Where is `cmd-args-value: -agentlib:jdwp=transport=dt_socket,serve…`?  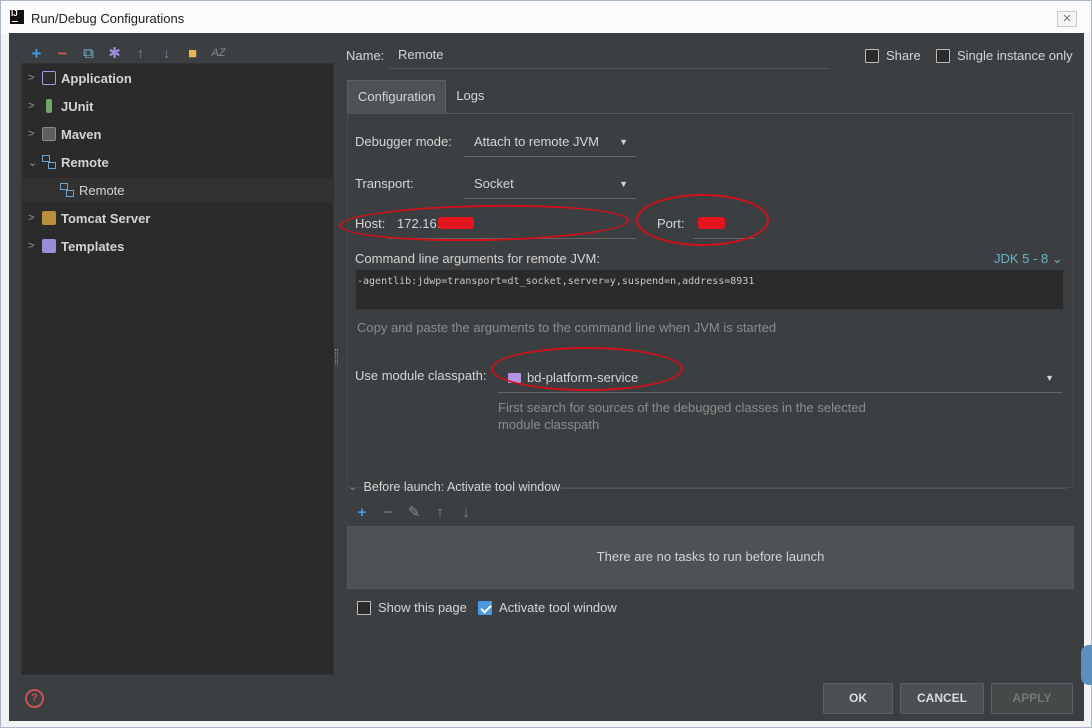
cmd-args-value: -agentlib:jdwp=transport=dt_socket,serve… is located at coordinates (556, 281).